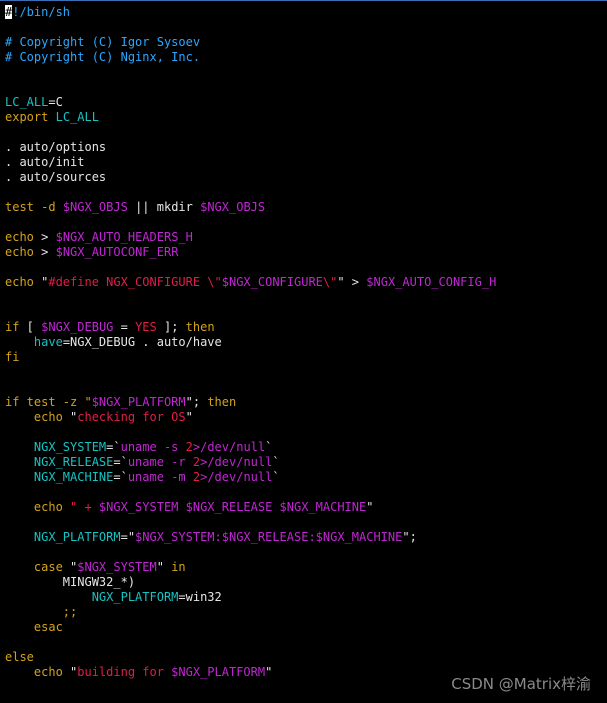  Describe the element at coordinates (250, 582) in the screenshot. I see `code-line: MINGW32_*)` at that location.